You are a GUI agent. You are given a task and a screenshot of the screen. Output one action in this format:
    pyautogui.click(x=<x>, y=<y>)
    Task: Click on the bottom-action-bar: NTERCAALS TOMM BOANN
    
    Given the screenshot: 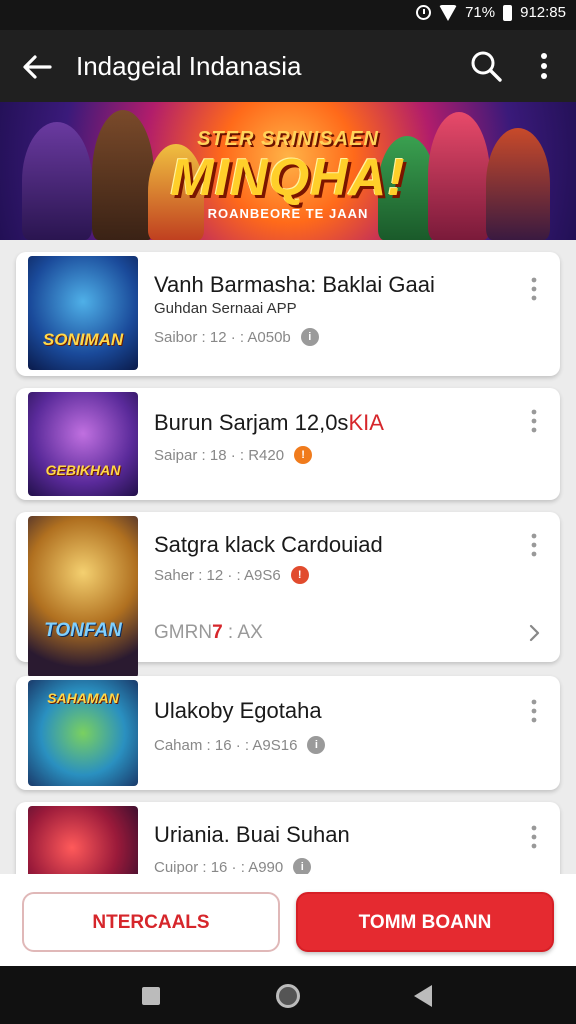 What is the action you would take?
    pyautogui.click(x=288, y=920)
    